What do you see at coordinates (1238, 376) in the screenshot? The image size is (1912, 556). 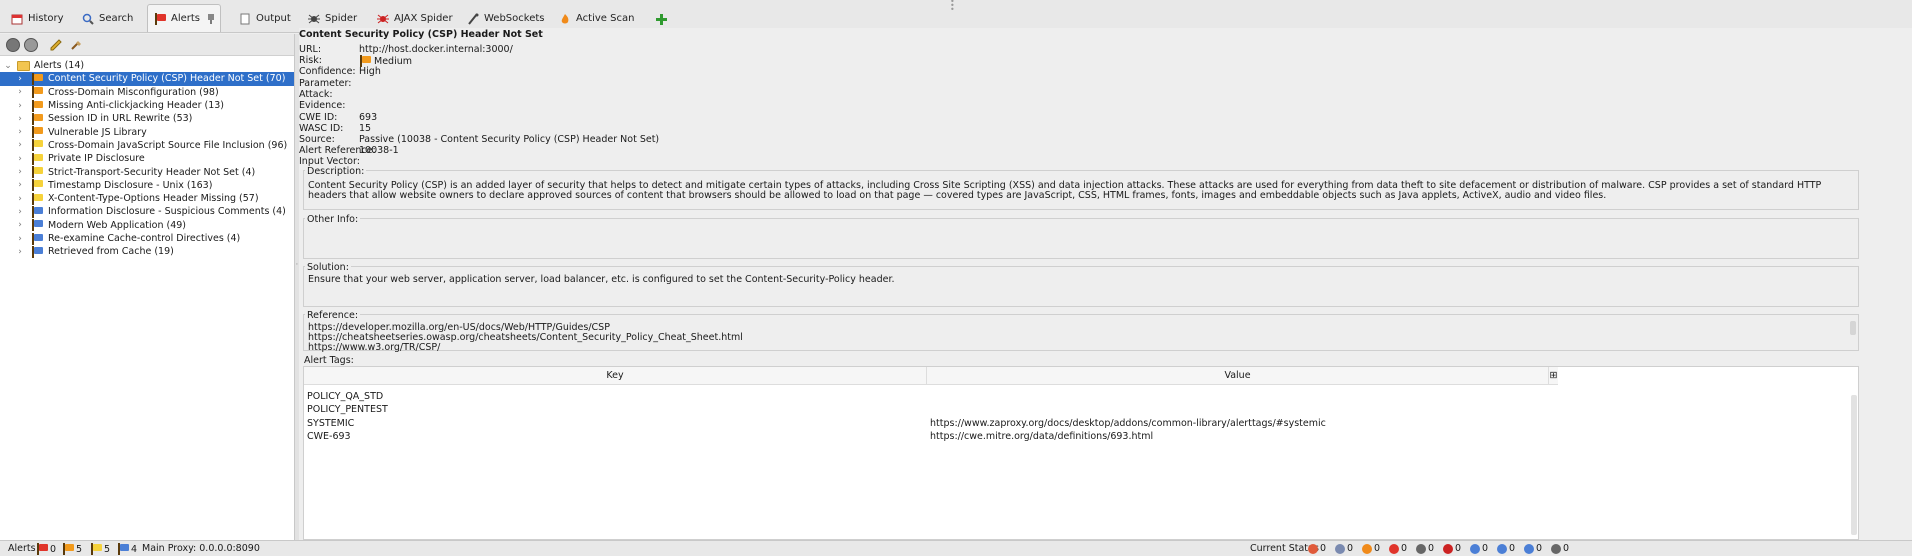 I see `tags-value-header: Value` at bounding box center [1238, 376].